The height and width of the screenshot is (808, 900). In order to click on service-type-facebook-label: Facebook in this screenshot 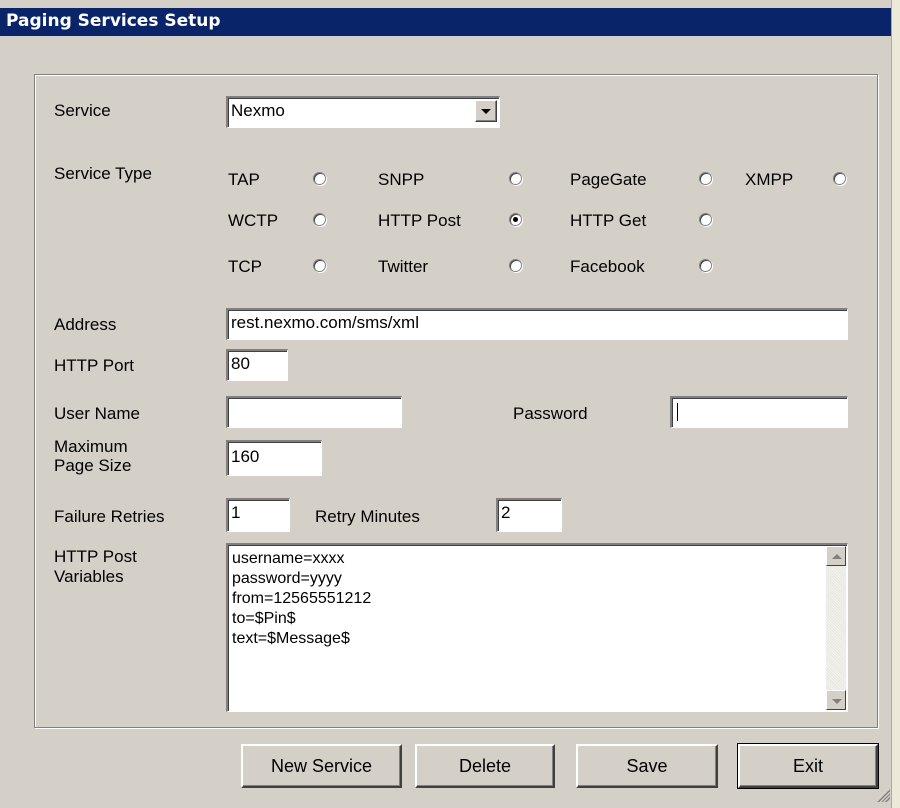, I will do `click(607, 266)`.